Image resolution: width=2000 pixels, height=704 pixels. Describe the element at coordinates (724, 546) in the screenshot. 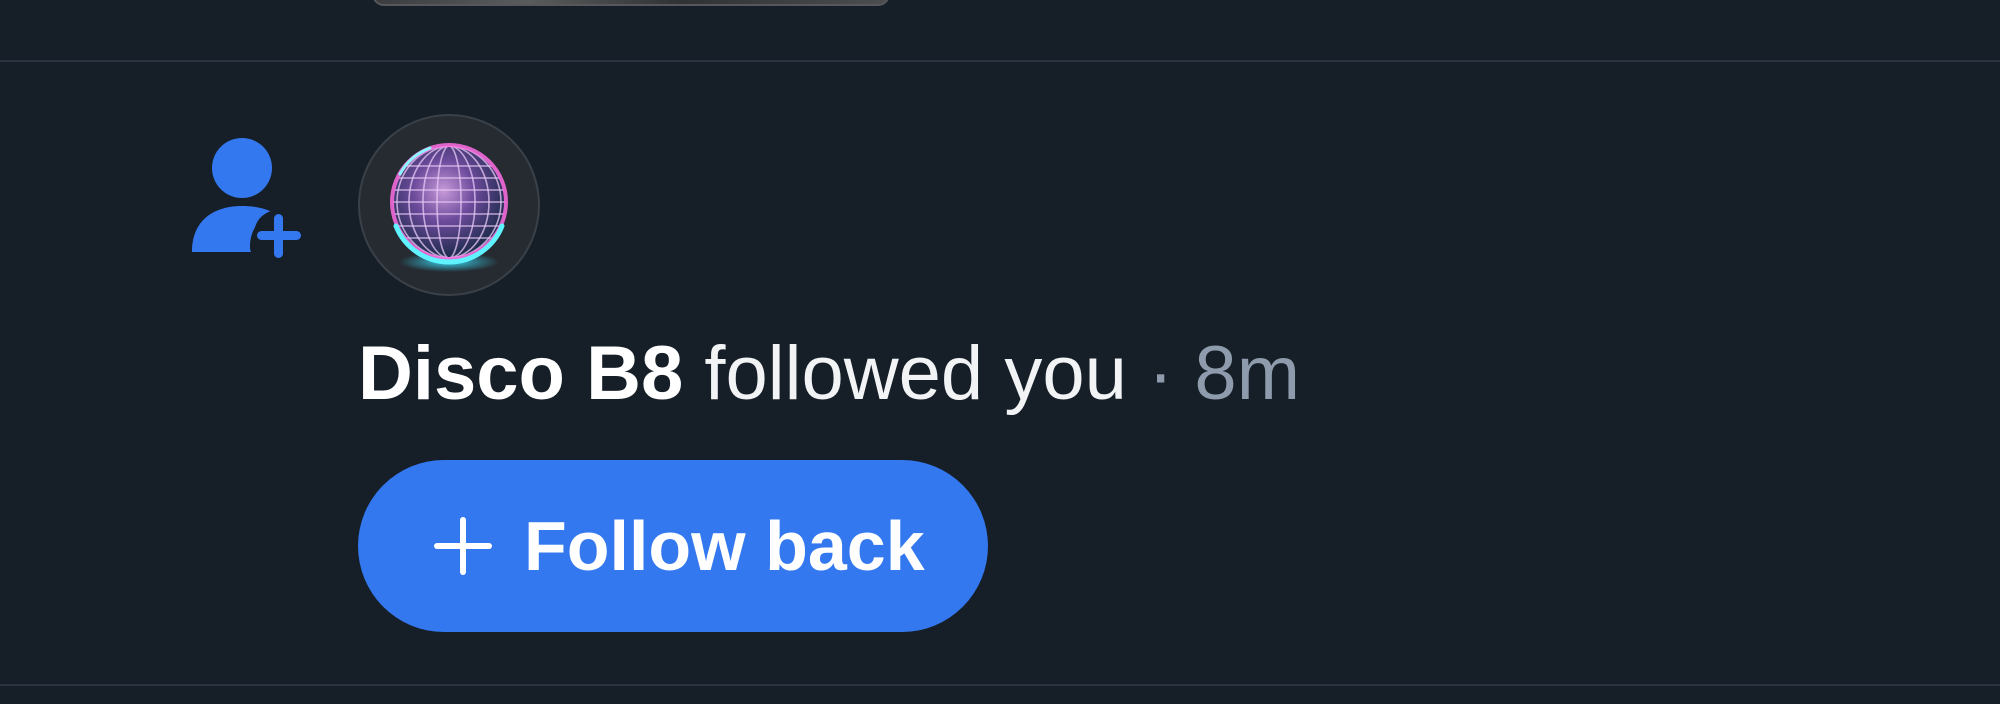

I see `follow-back-label: Follow back` at that location.